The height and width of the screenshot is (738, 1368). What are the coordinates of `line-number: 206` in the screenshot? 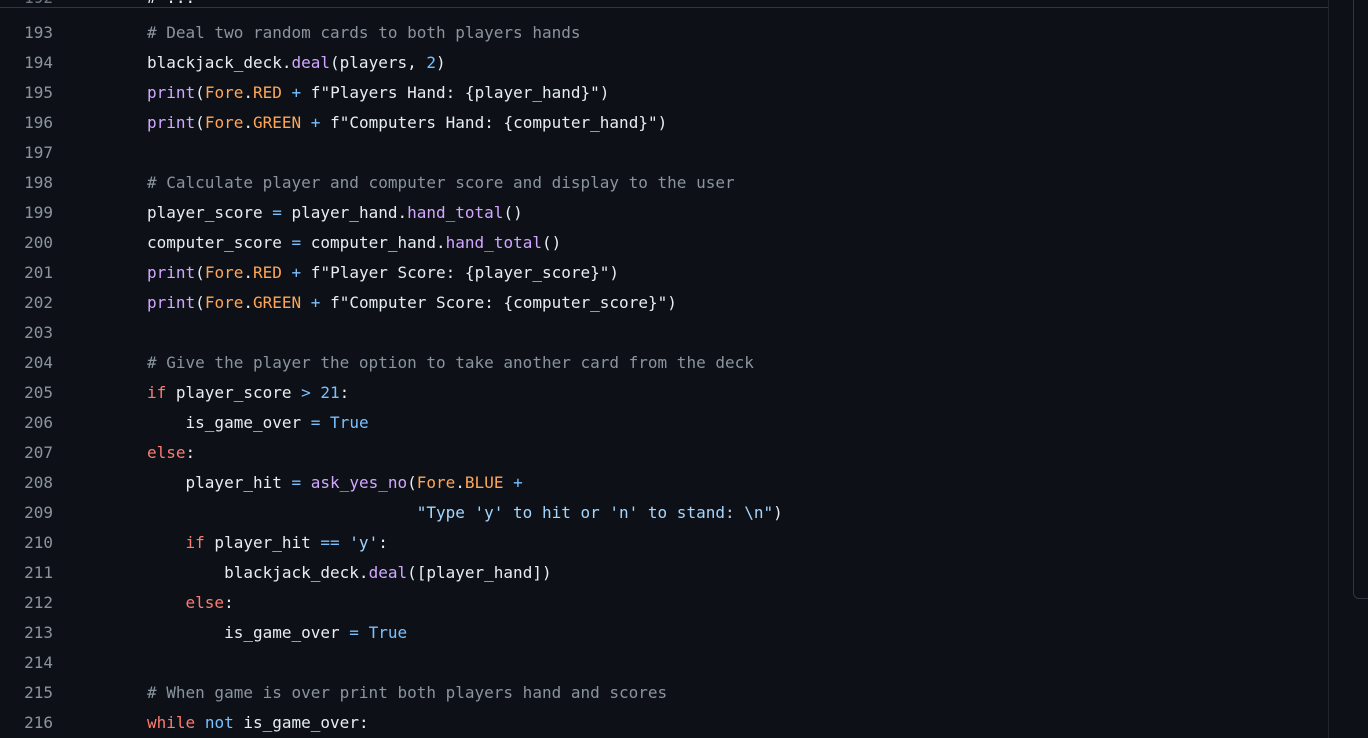 It's located at (26, 423).